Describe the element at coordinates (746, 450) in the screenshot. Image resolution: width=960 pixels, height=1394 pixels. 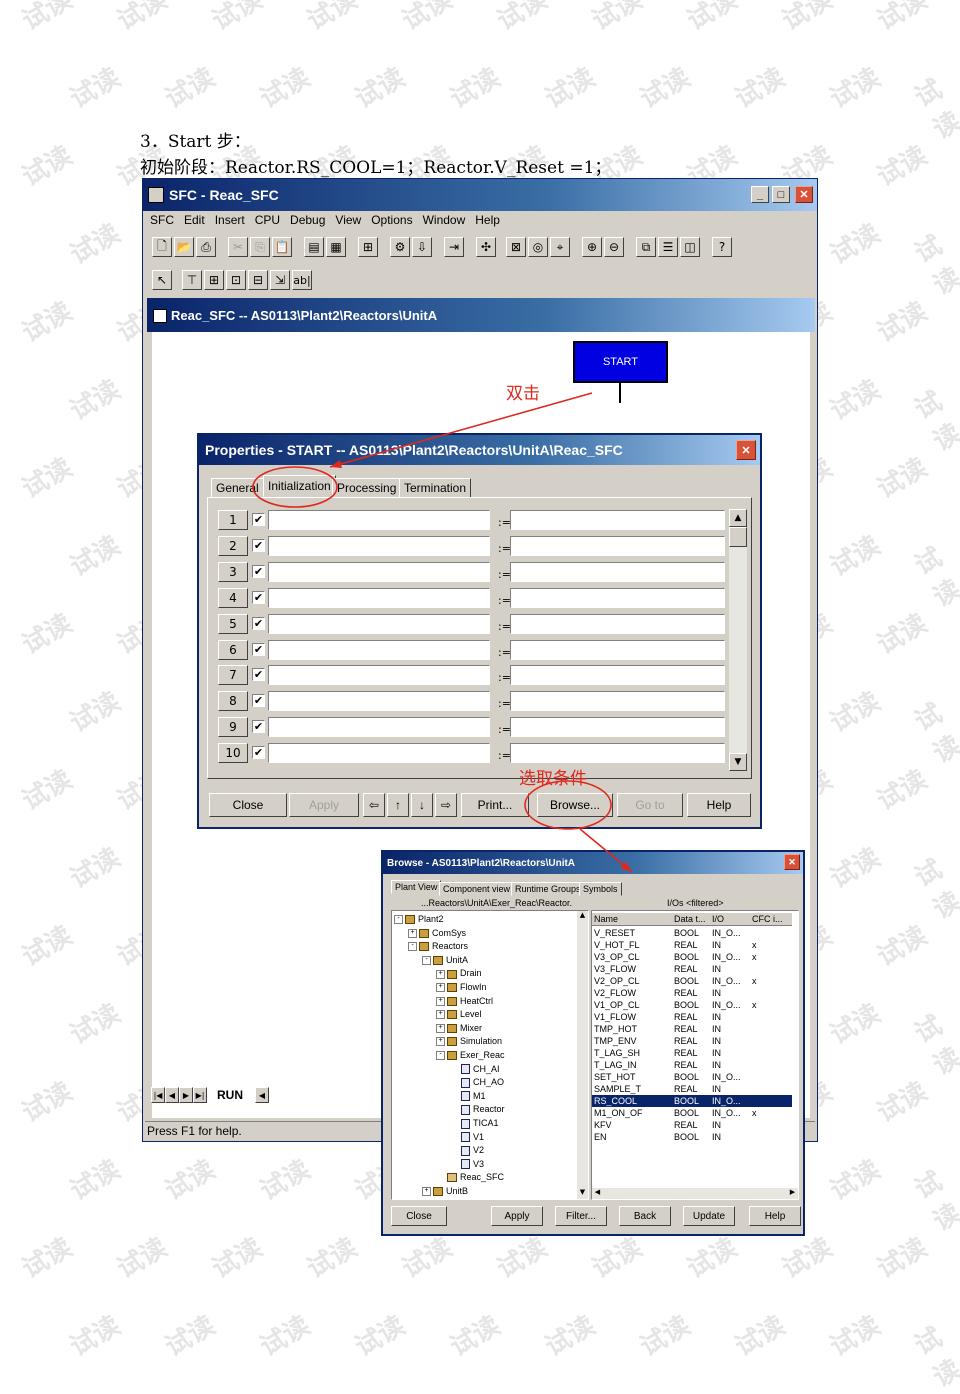
I see `properties-close-icon: ✕` at that location.